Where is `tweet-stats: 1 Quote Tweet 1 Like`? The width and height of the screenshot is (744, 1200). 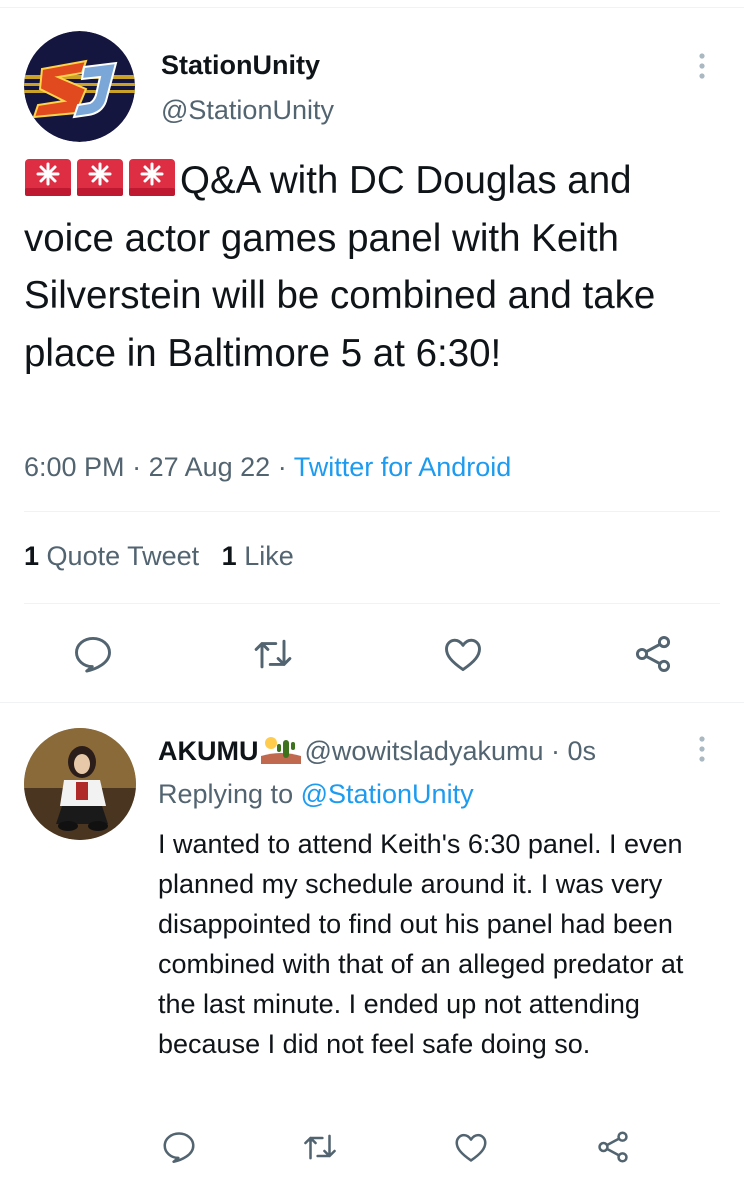 tweet-stats: 1 Quote Tweet 1 Like is located at coordinates (159, 556).